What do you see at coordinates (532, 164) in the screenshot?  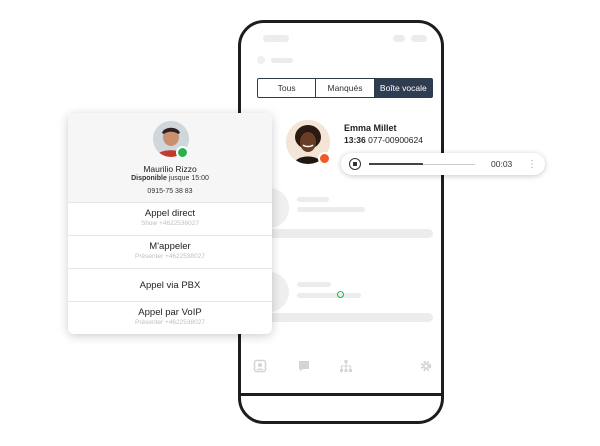 I see `more-options-icon: ⋮` at bounding box center [532, 164].